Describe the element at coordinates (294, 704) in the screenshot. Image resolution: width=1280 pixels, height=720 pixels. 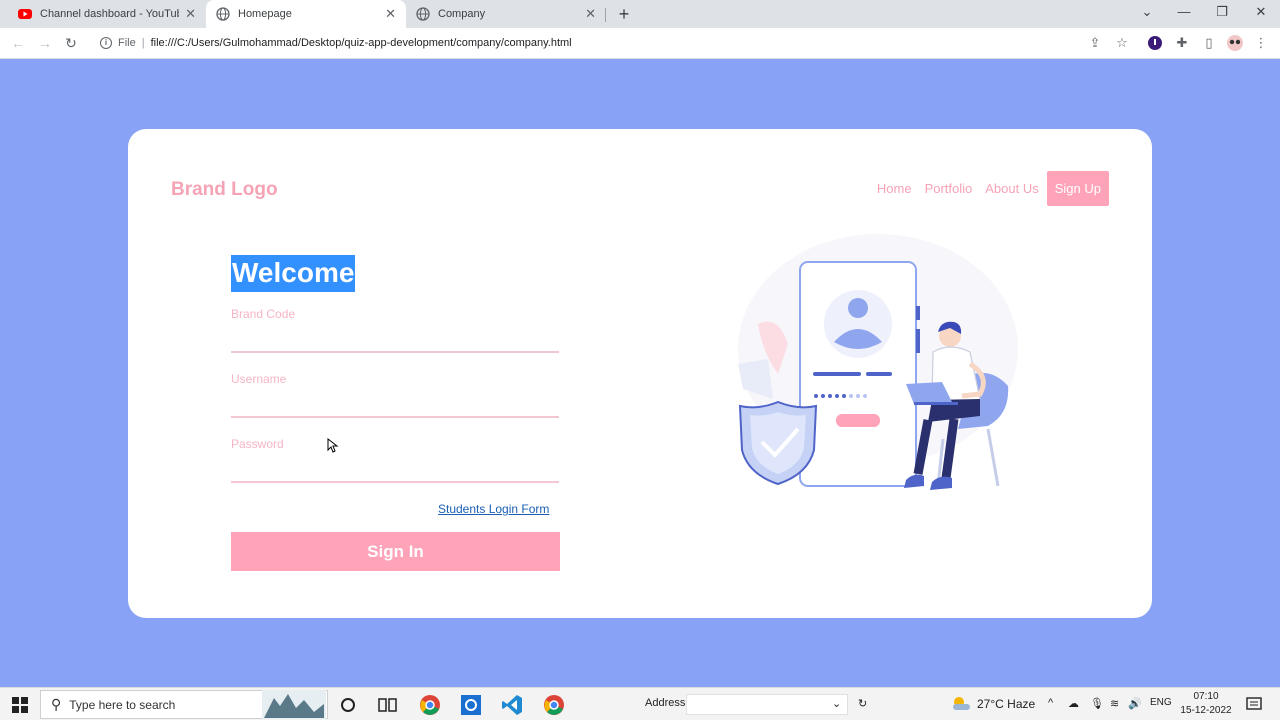
I see `search-highlight-image-icon` at that location.